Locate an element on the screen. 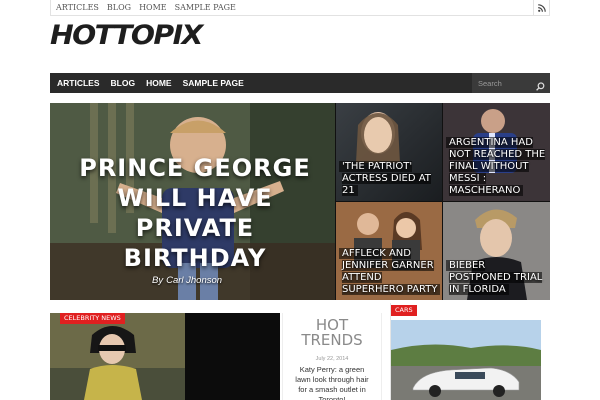 Image resolution: width=600 pixels, height=400 pixels. celebrity-news-panel is located at coordinates (232, 356).